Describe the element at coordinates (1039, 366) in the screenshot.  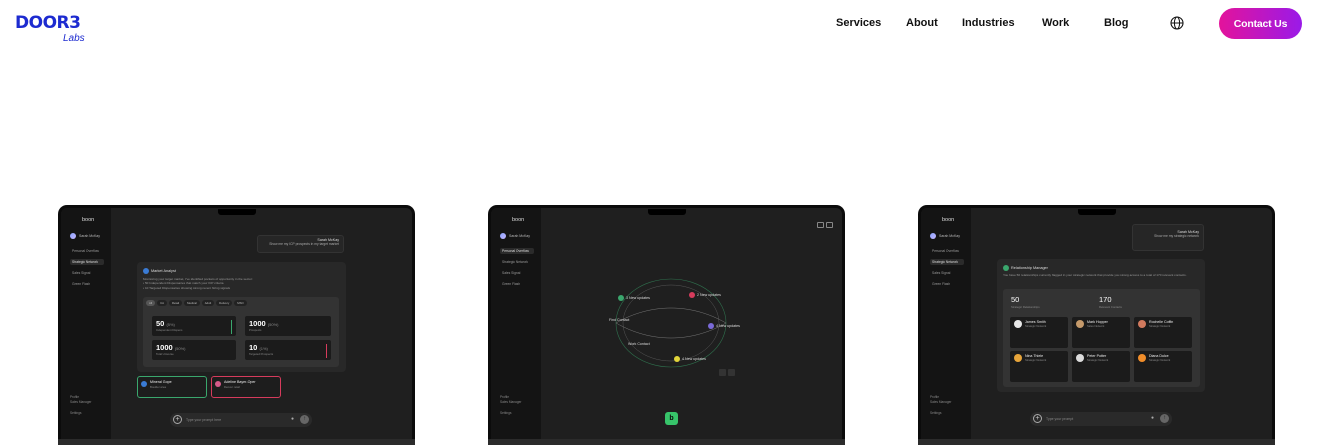
I see `person-card: Nina Thiele Strategic Network` at that location.